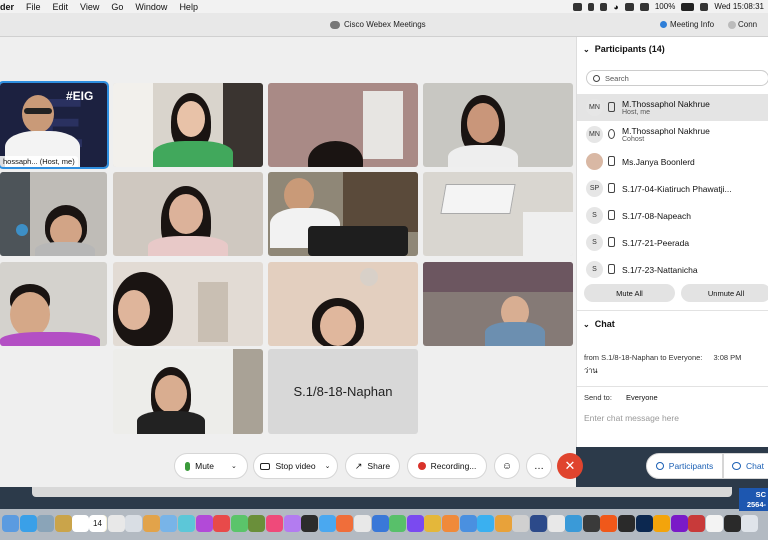  I want to click on reactions-button: ☺, so click(507, 466).